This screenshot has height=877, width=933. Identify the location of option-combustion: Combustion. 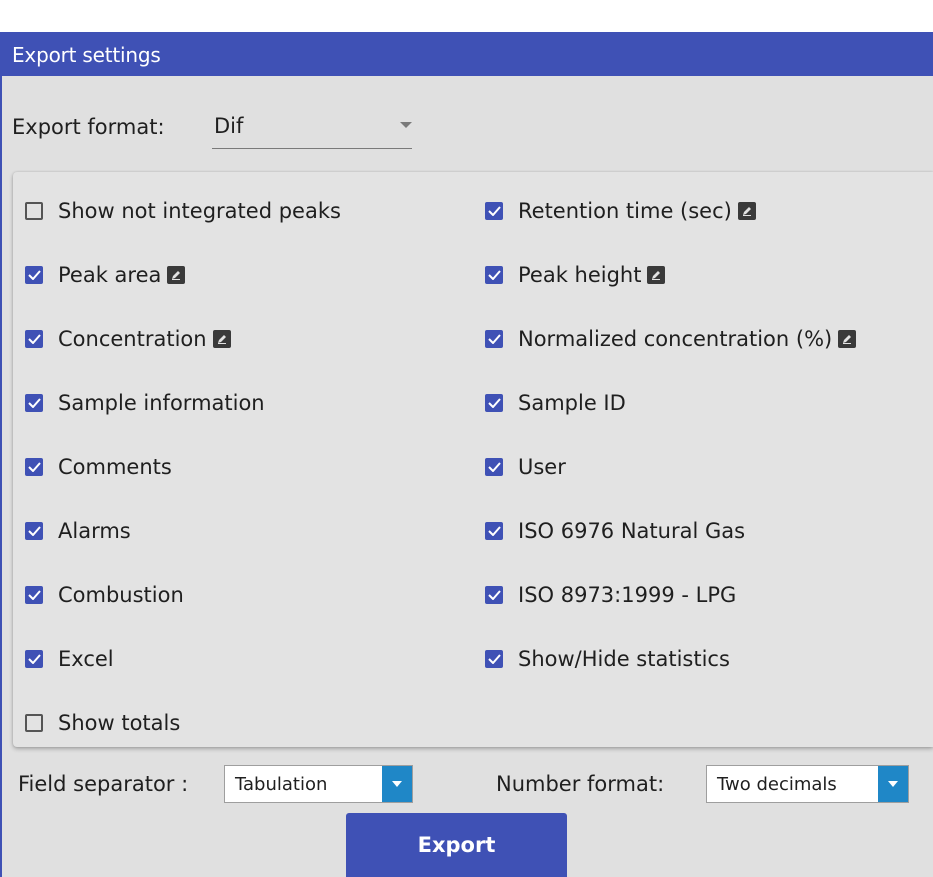
(104, 595).